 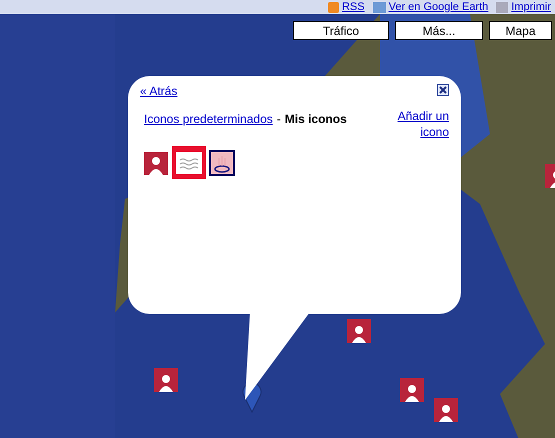 I want to click on steam-icon, so click(x=222, y=163).